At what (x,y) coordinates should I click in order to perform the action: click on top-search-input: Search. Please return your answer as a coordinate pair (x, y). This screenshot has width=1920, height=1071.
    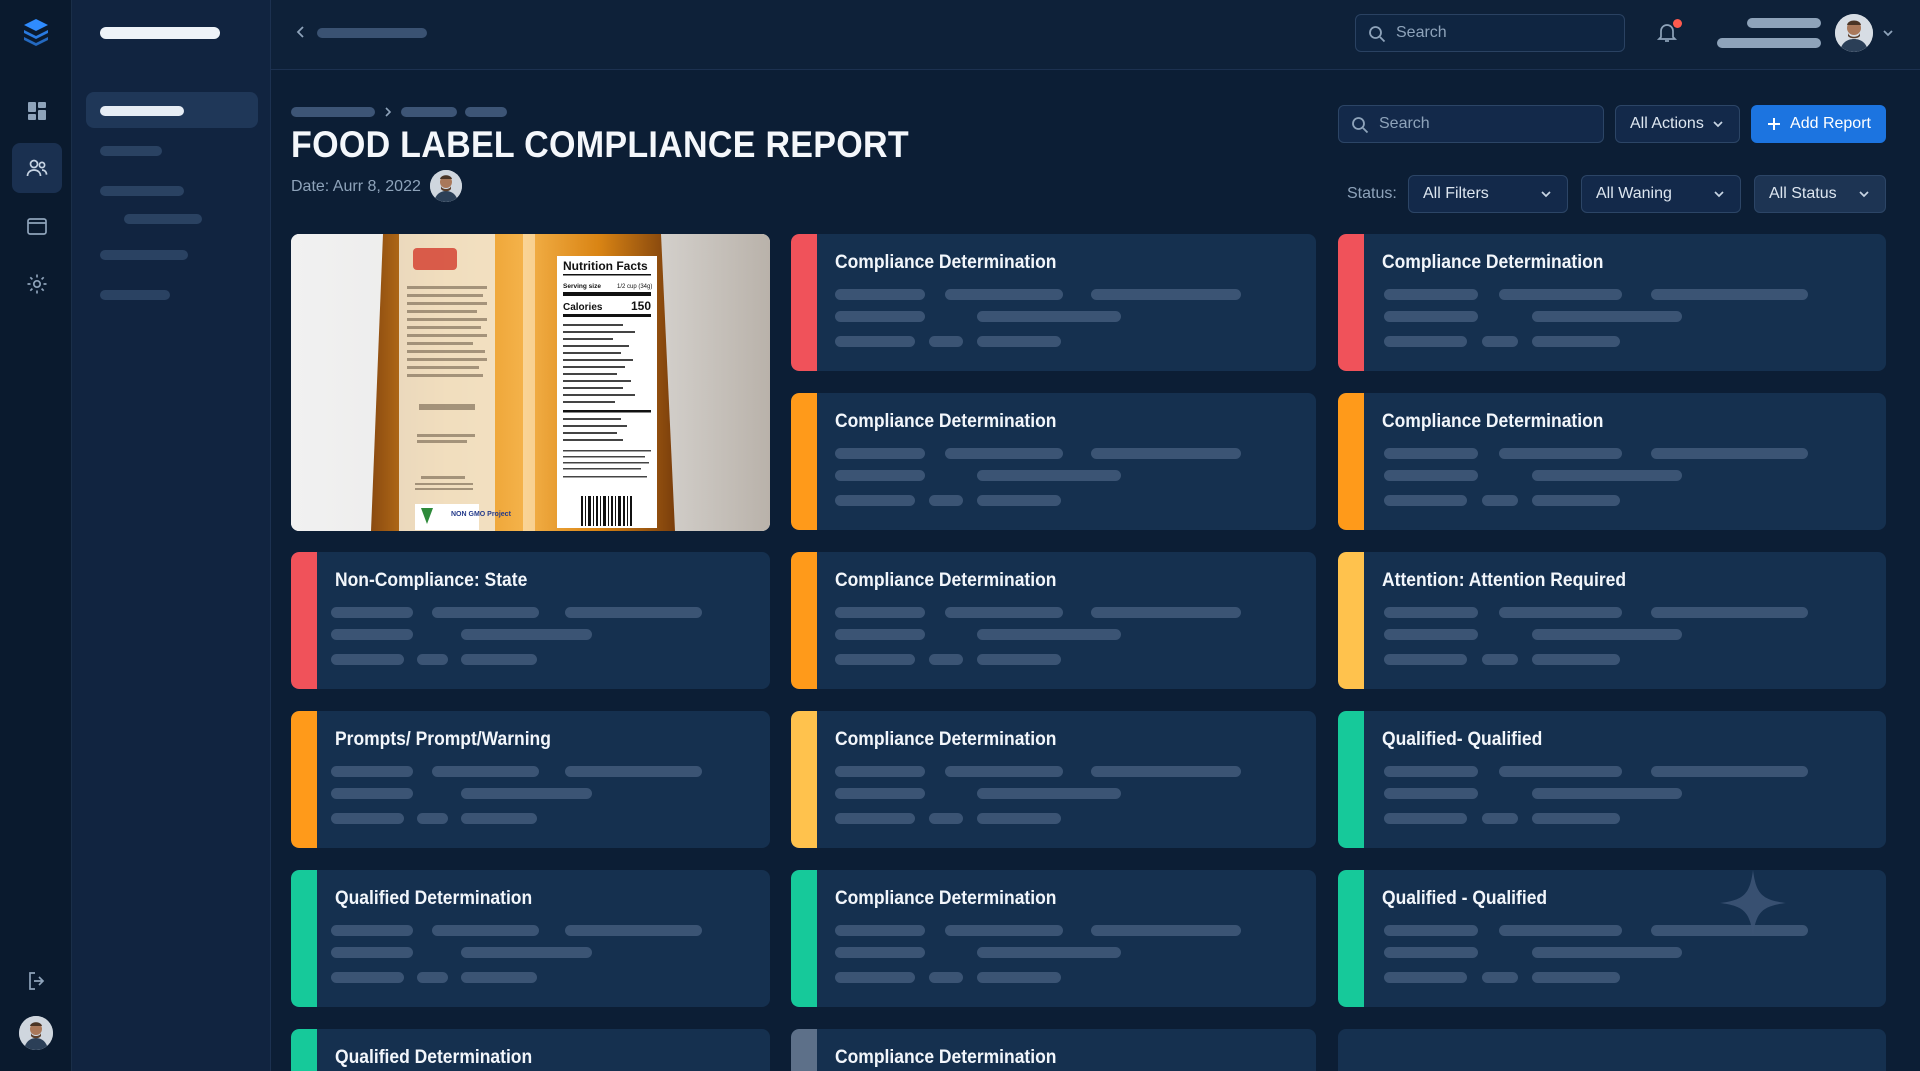
    Looking at the image, I should click on (1490, 33).